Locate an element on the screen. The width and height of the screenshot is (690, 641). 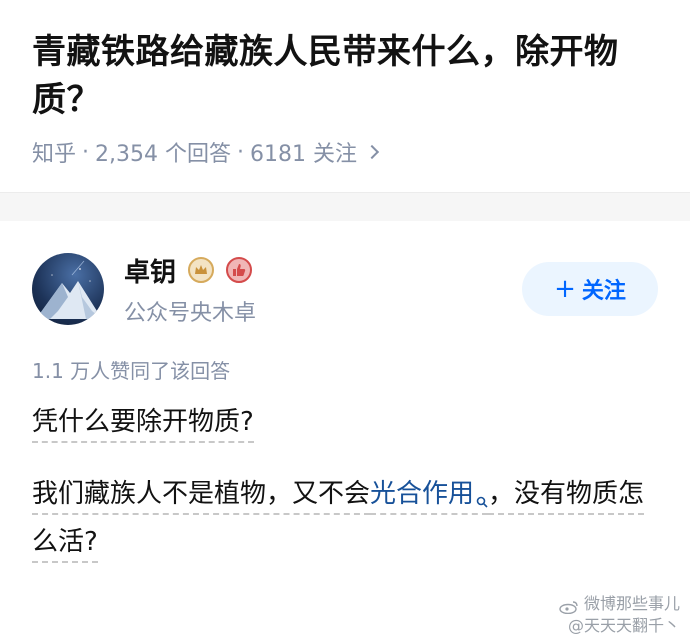
upvote-count: 1.1 万人赞同了该回答 is located at coordinates (131, 371).